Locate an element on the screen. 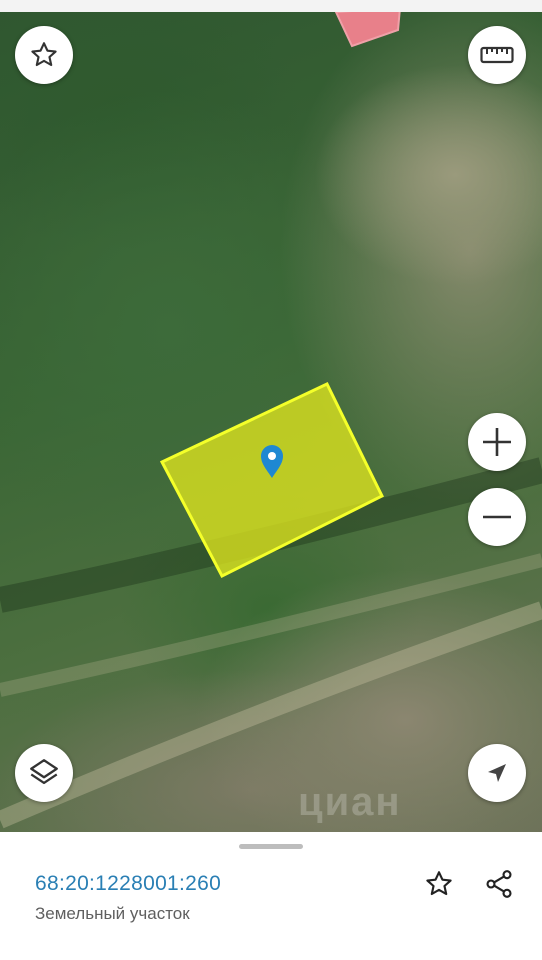 This screenshot has height=960, width=542. bottom-sheet: 68:20:1228001:260 Земельный участок is located at coordinates (271, 896).